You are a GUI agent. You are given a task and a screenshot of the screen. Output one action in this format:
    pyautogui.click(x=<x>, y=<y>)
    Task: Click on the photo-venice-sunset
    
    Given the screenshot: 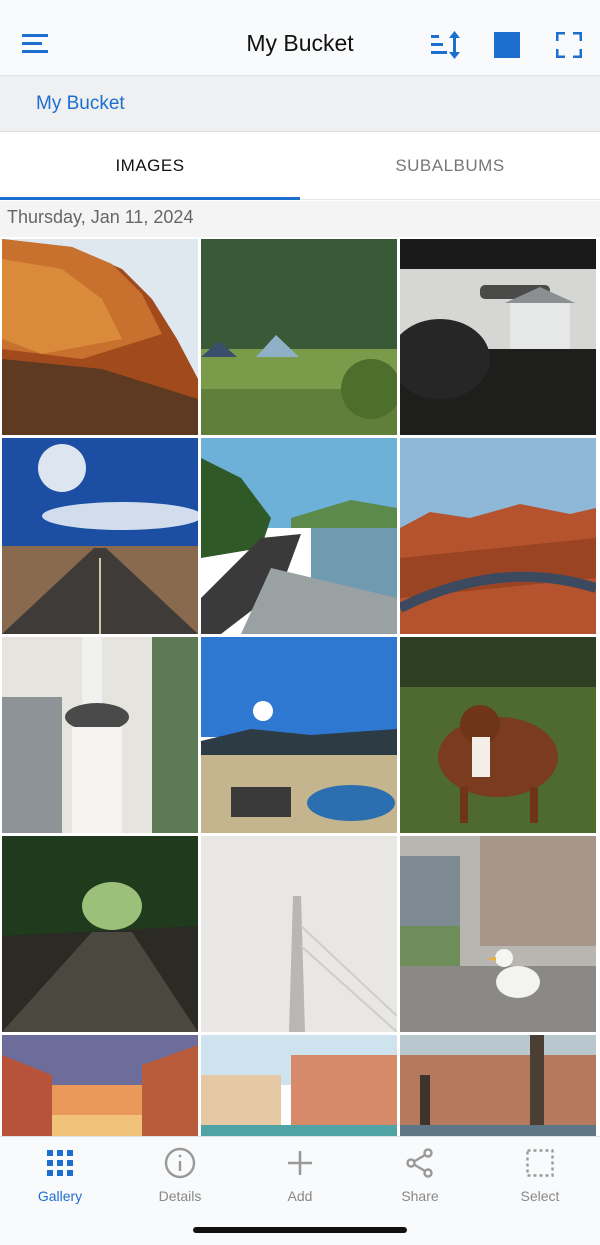 What is the action you would take?
    pyautogui.click(x=100, y=1086)
    